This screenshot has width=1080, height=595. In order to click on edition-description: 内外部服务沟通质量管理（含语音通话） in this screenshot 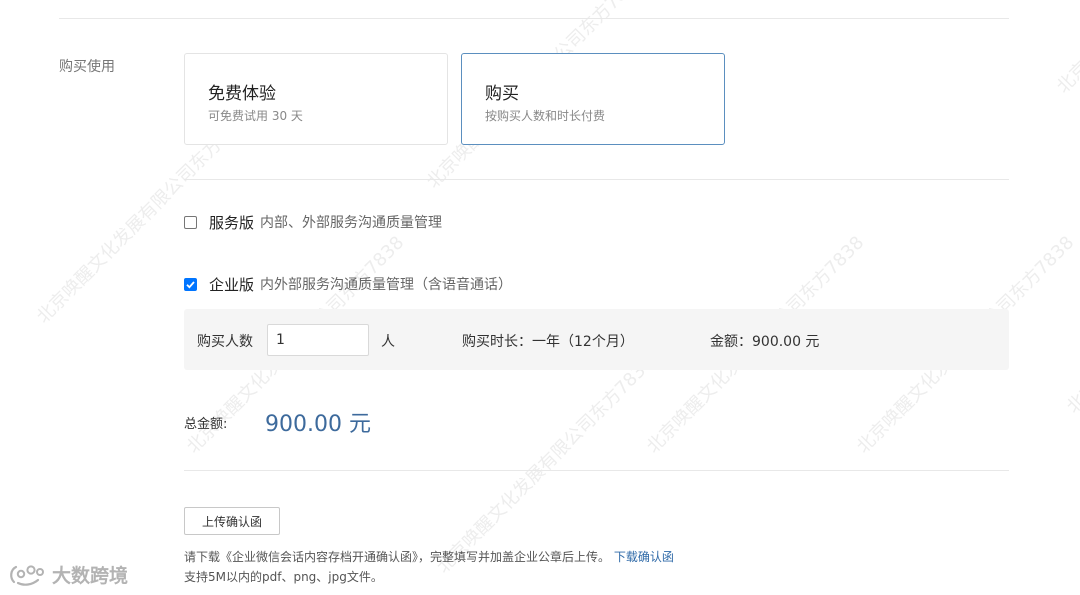, I will do `click(386, 285)`.